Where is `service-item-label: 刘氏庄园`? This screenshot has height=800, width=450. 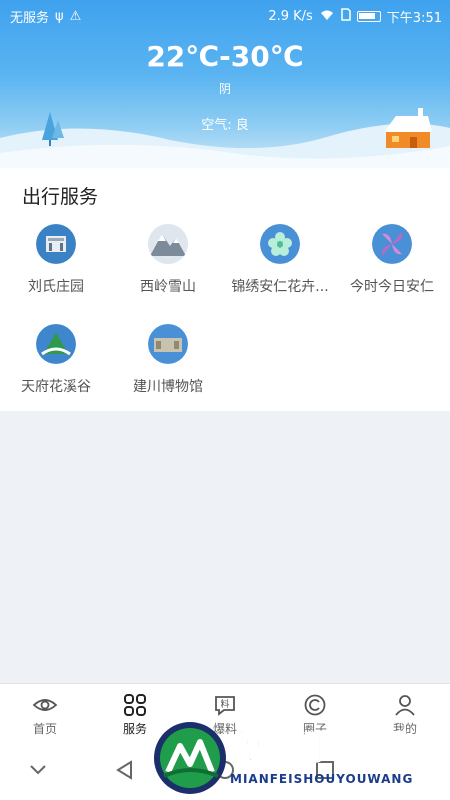 service-item-label: 刘氏庄园 is located at coordinates (56, 287).